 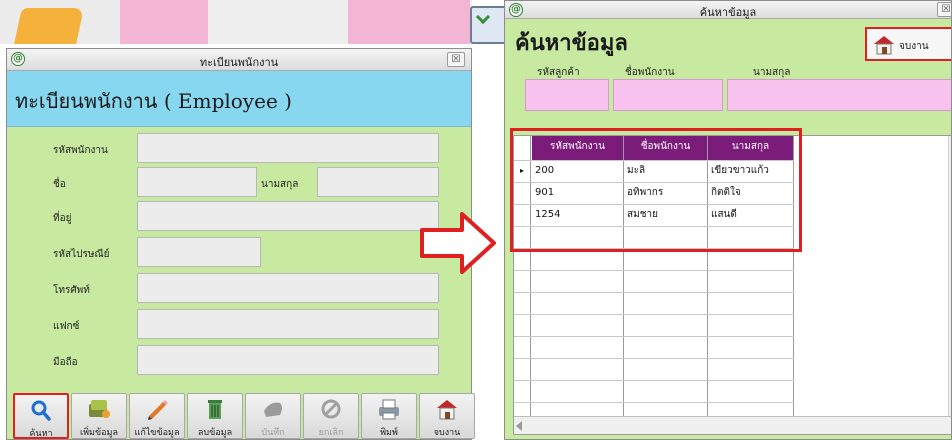 I want to click on table-cell: อทิพากร, so click(x=643, y=193).